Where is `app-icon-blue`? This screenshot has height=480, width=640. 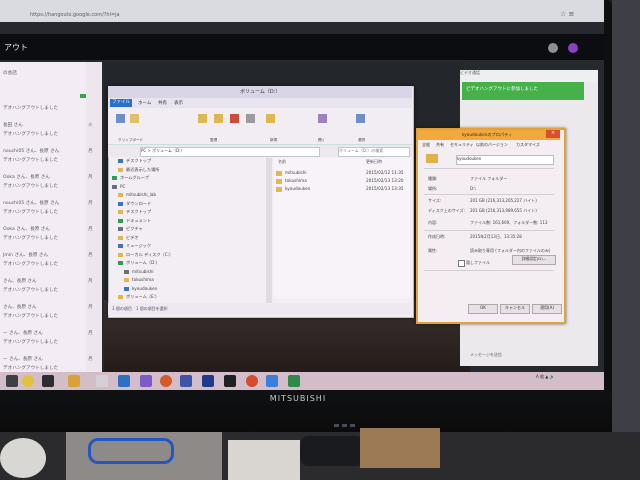 app-icon-blue is located at coordinates (124, 381).